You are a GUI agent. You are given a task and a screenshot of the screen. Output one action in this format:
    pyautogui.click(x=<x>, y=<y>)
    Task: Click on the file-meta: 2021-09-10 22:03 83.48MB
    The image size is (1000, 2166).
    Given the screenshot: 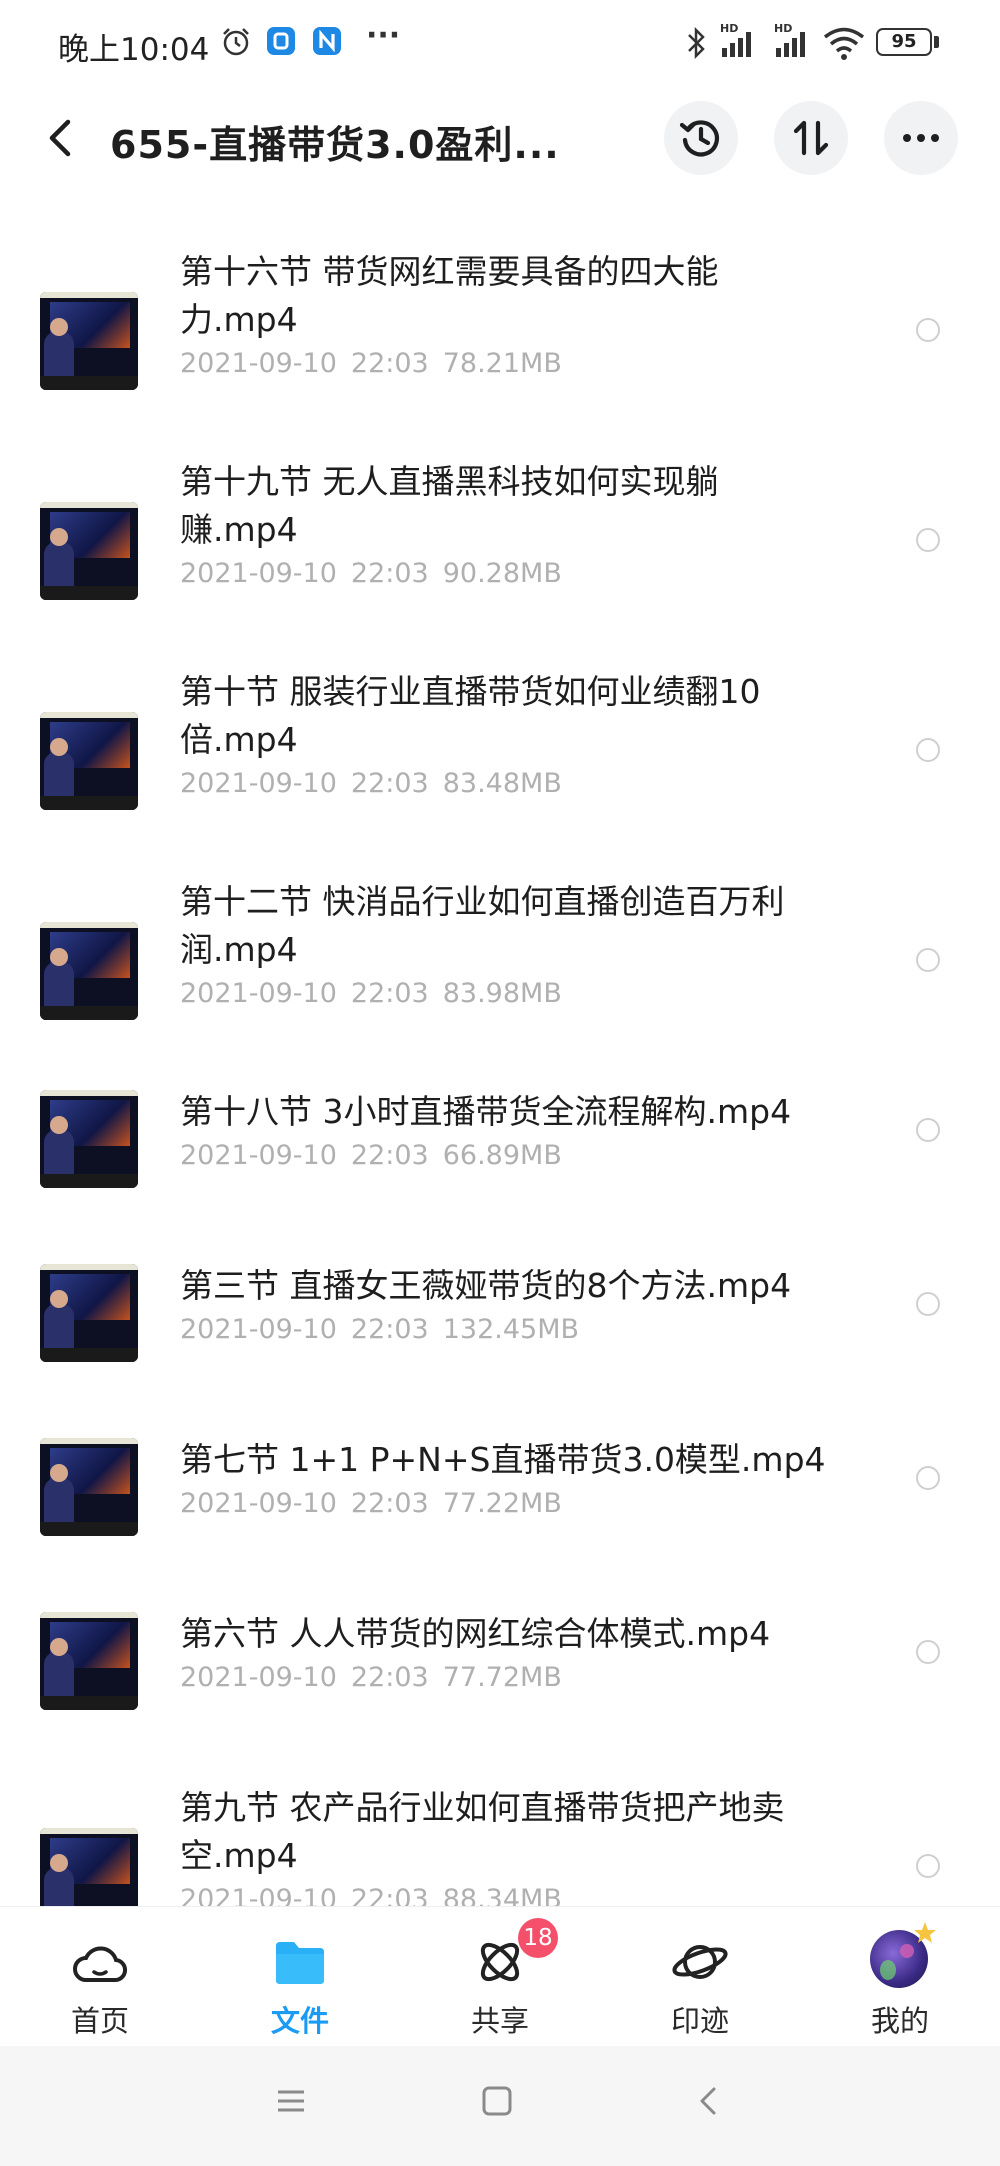 What is the action you would take?
    pyautogui.click(x=371, y=783)
    